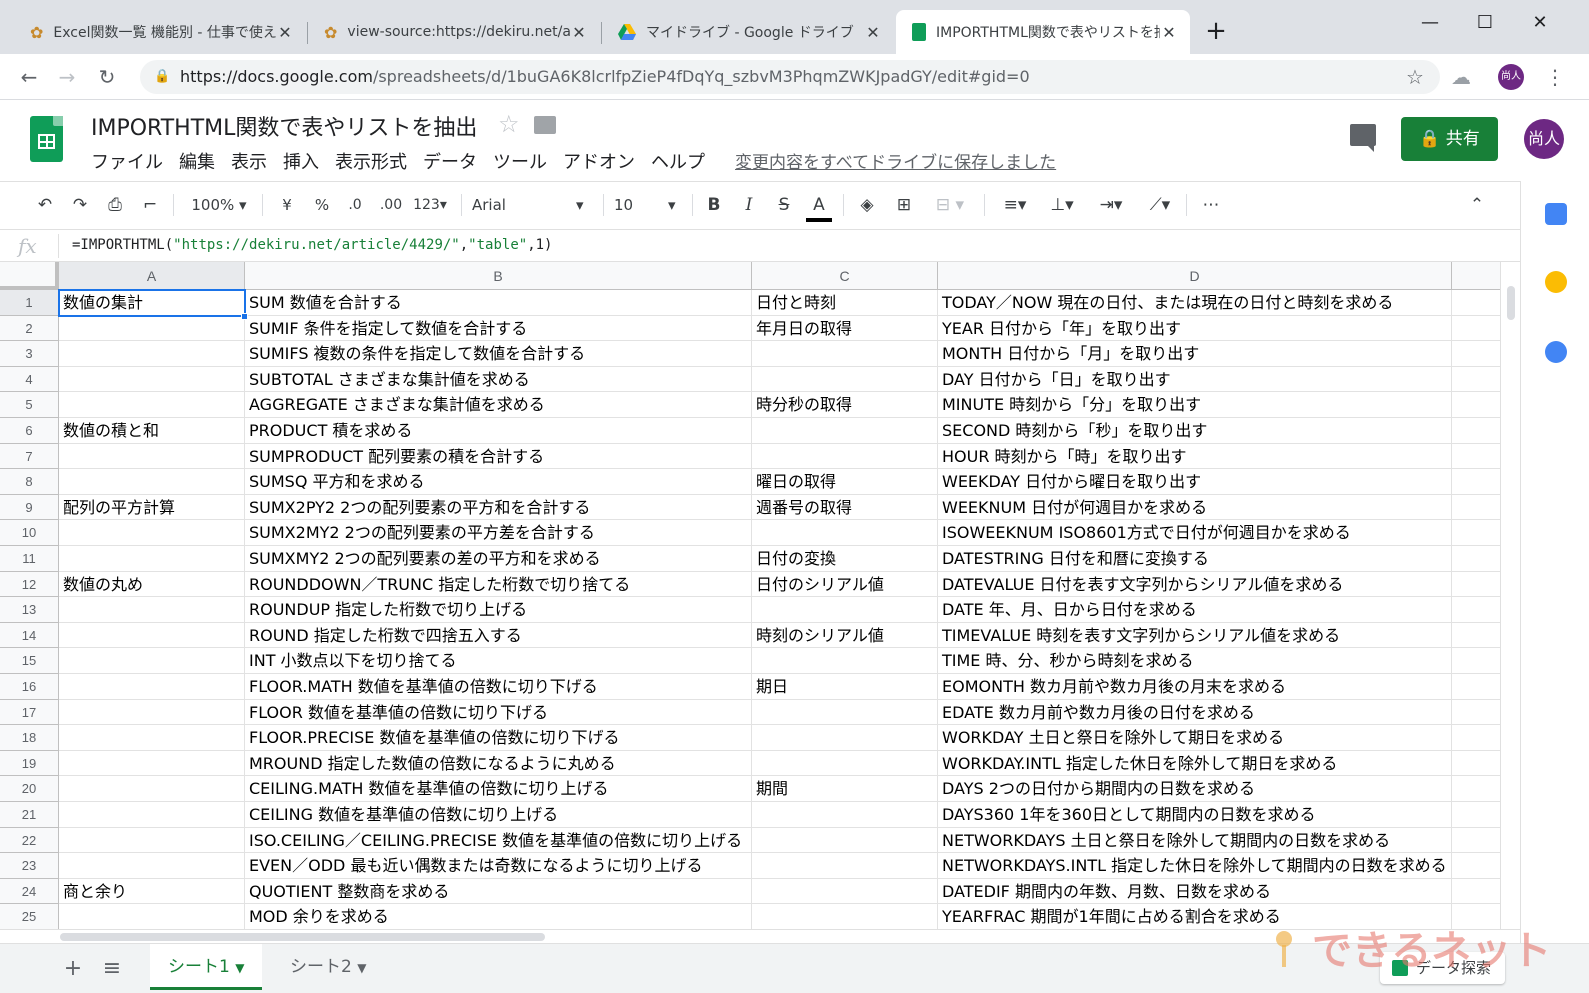 This screenshot has width=1589, height=993. I want to click on cell-c5: 時分秒の取得, so click(845, 405).